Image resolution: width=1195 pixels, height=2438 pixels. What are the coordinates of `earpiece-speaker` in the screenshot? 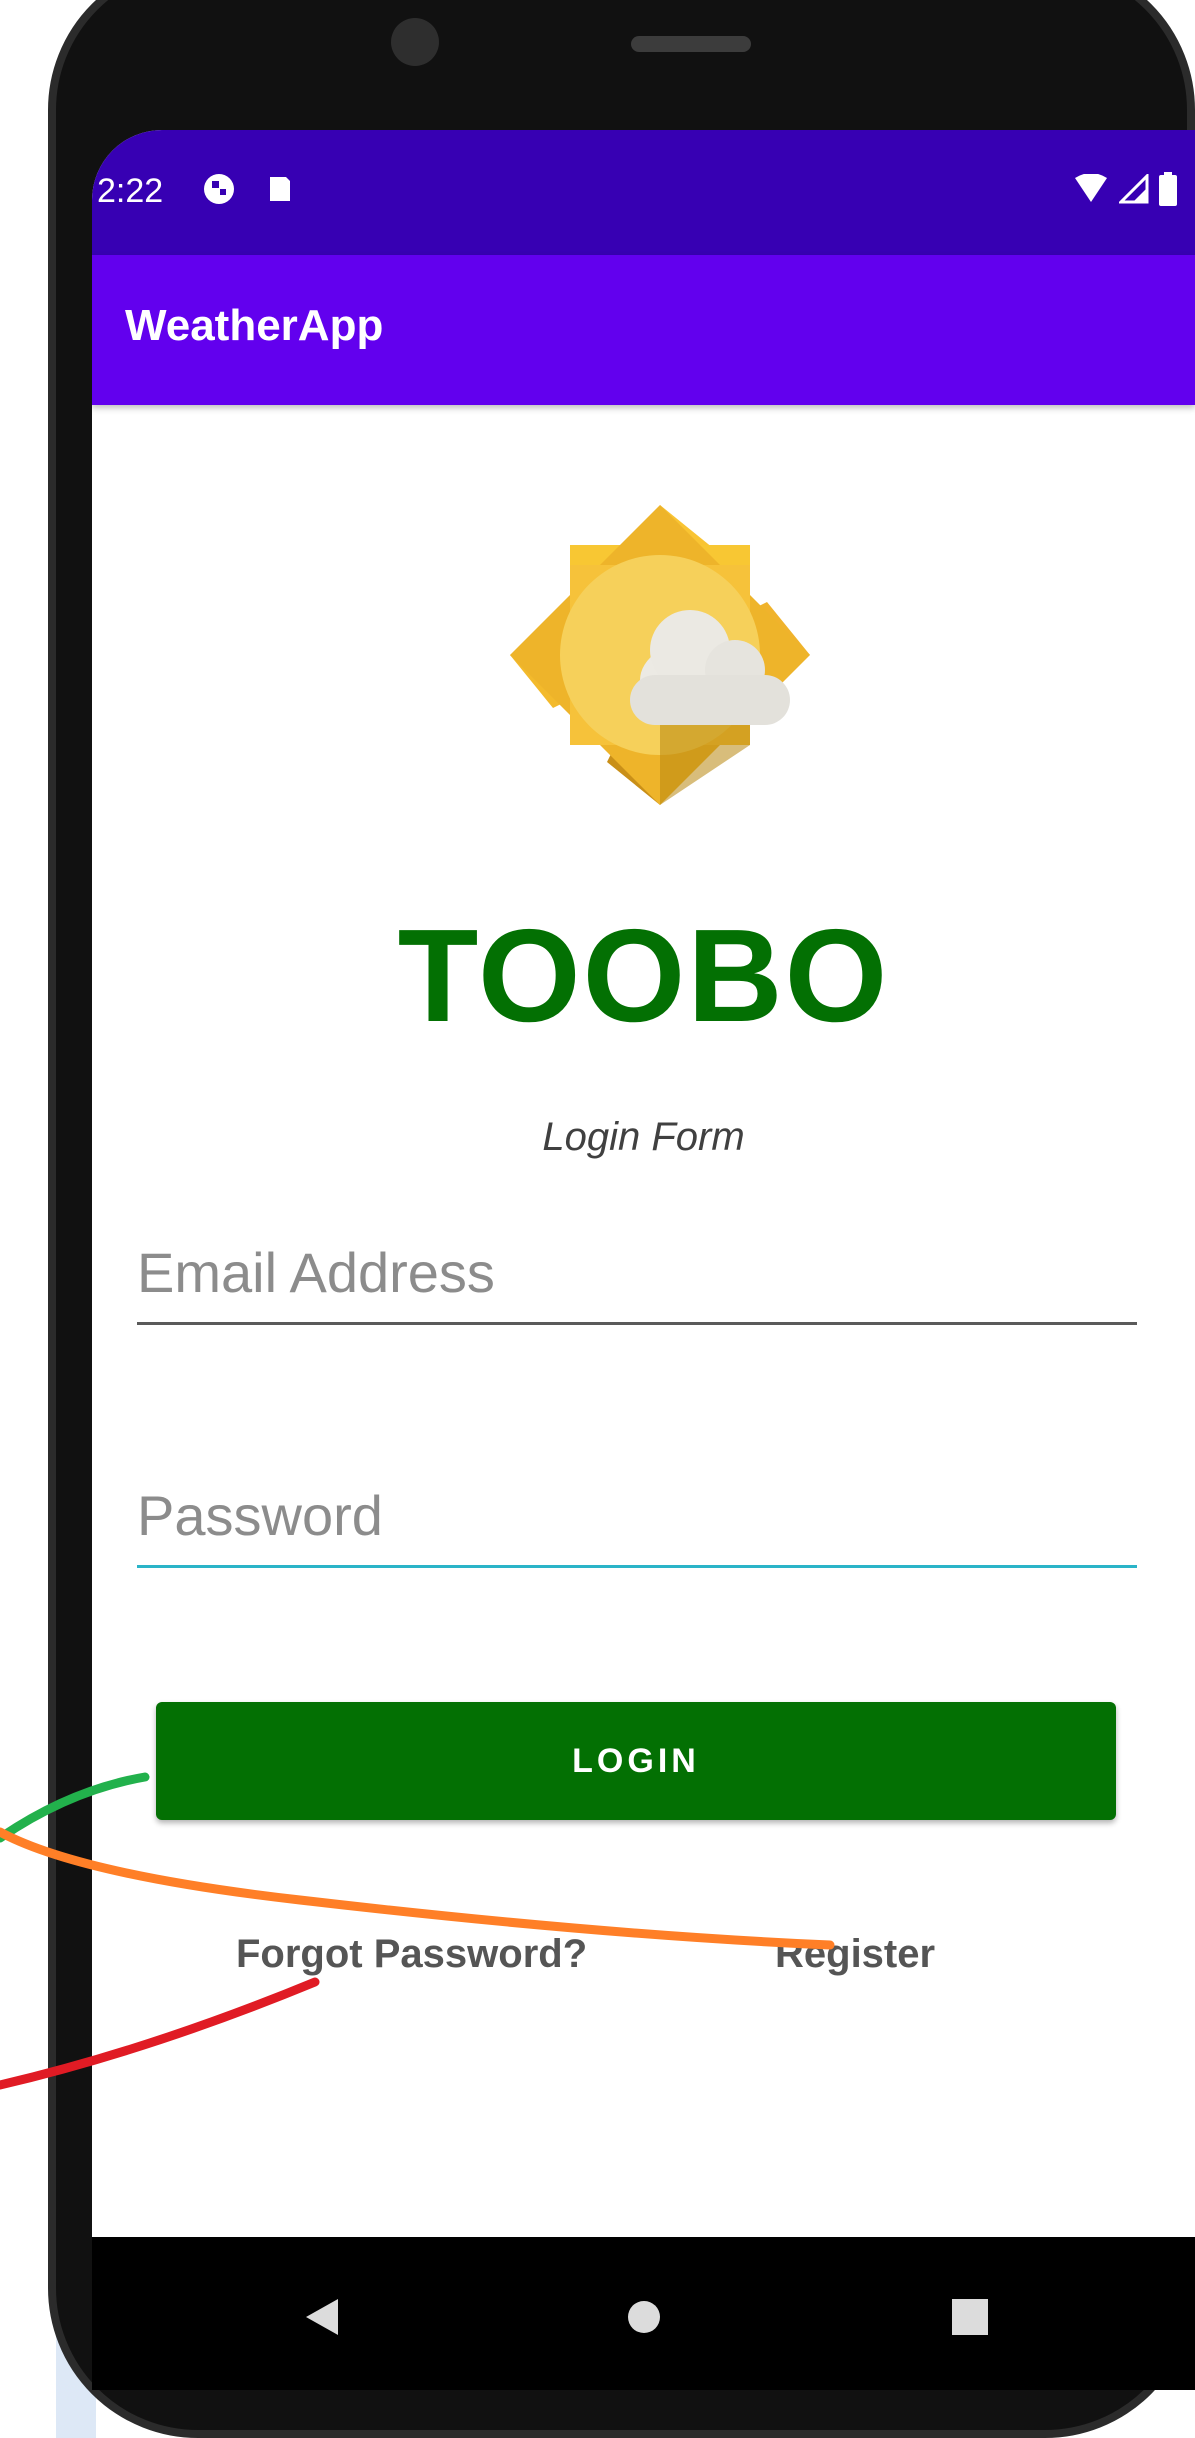 It's located at (691, 44).